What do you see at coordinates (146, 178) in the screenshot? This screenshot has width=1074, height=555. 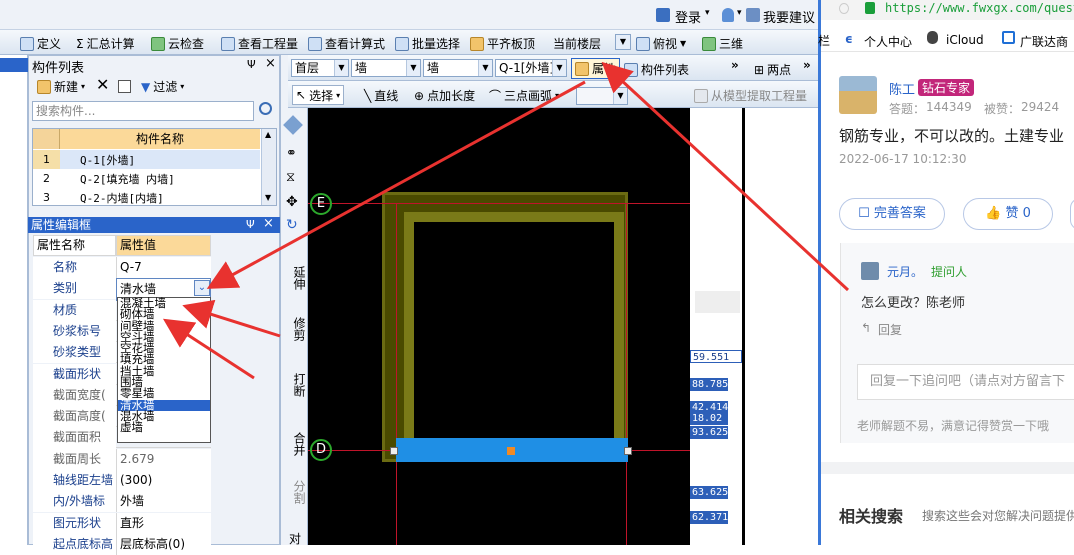 I see `table-row: 2 Q-2[填充墙 内墙]` at bounding box center [146, 178].